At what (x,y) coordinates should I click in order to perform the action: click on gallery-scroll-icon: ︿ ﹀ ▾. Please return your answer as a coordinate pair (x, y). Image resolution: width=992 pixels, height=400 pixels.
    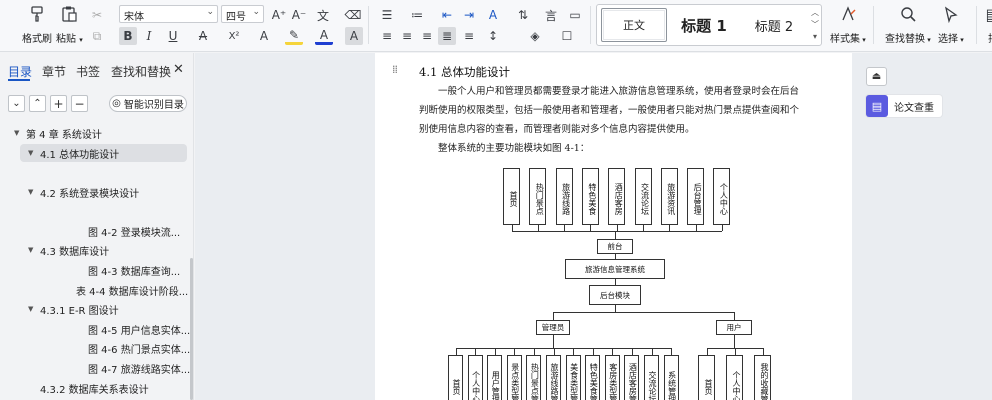
    Looking at the image, I should click on (815, 25).